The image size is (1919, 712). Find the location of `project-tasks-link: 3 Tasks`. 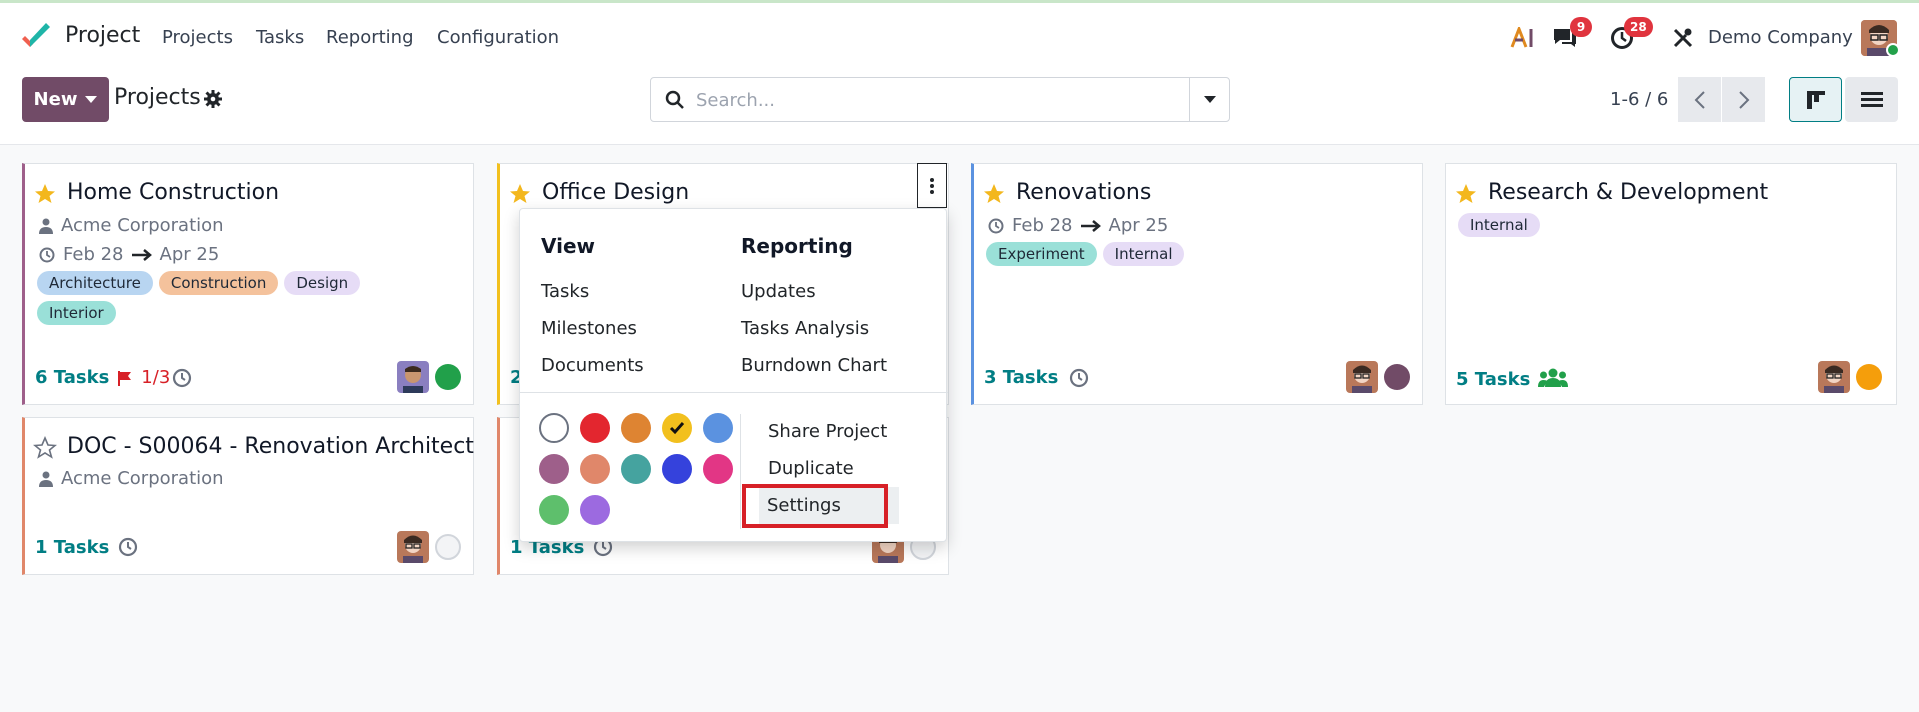

project-tasks-link: 3 Tasks is located at coordinates (1021, 377).